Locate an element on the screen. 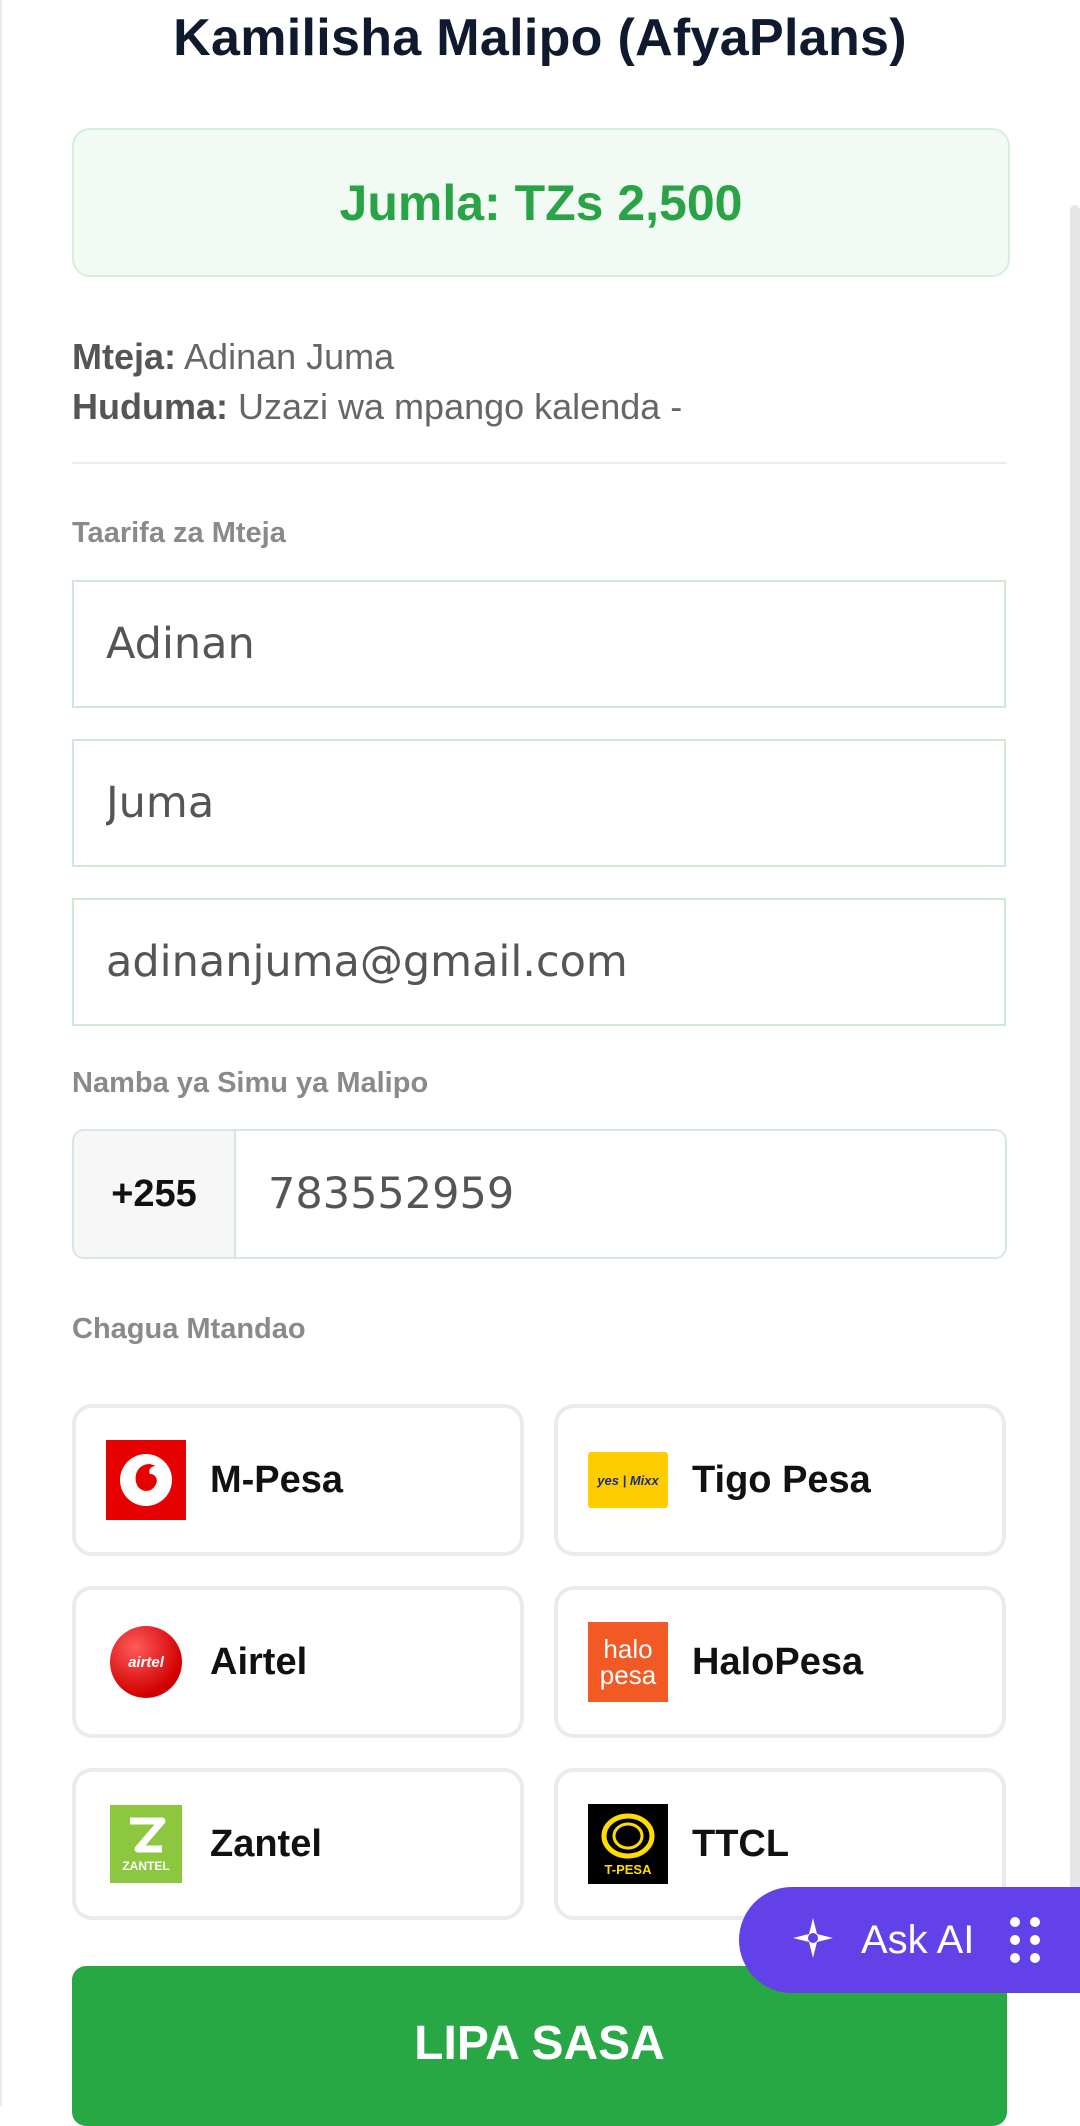  zantel-logo-text: ZANTEL is located at coordinates (146, 1866).